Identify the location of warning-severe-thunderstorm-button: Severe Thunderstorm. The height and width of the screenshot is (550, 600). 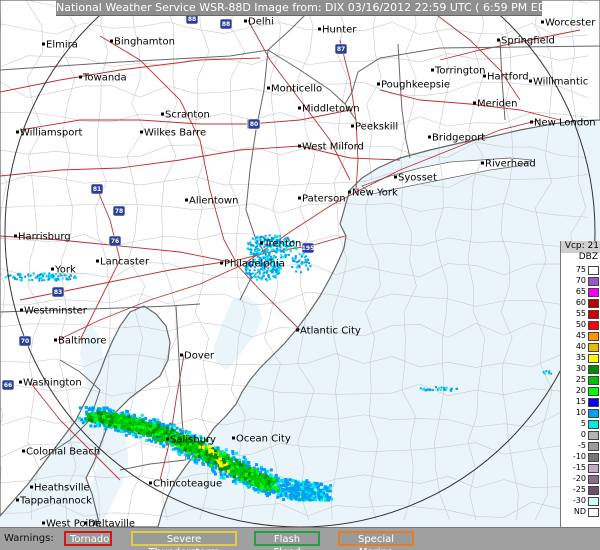
(184, 540).